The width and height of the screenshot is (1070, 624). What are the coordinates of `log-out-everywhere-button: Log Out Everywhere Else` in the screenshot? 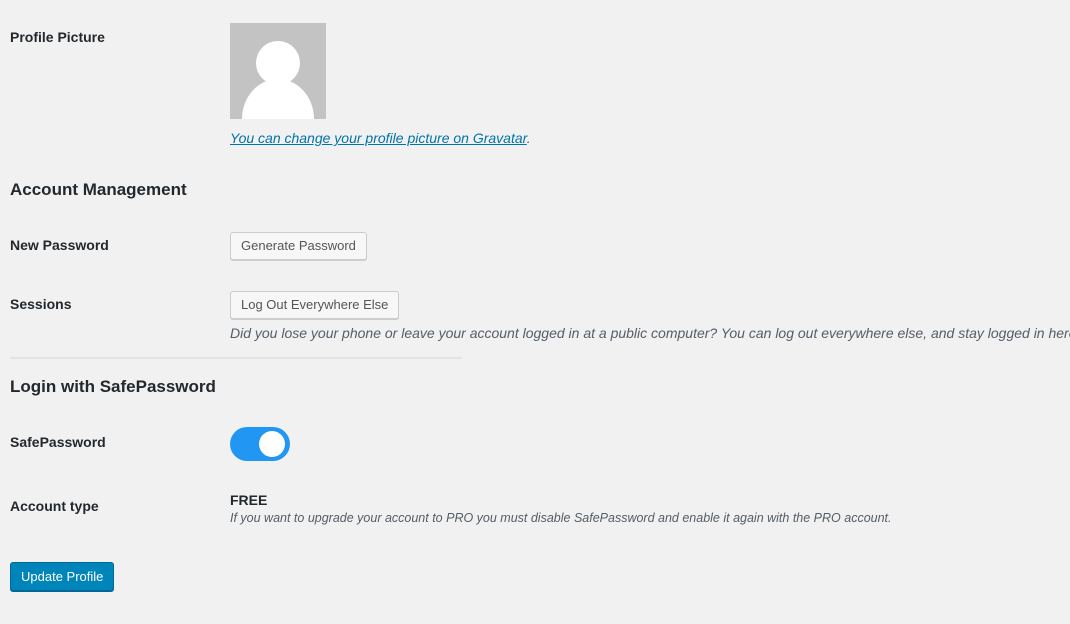 It's located at (315, 305).